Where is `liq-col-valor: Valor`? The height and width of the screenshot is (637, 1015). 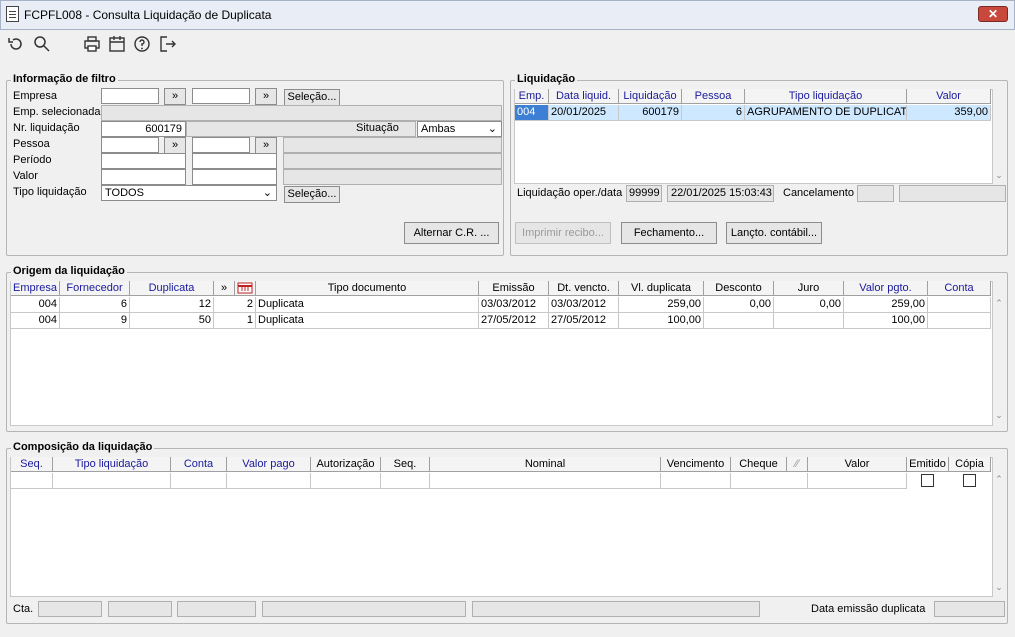 liq-col-valor: Valor is located at coordinates (949, 96).